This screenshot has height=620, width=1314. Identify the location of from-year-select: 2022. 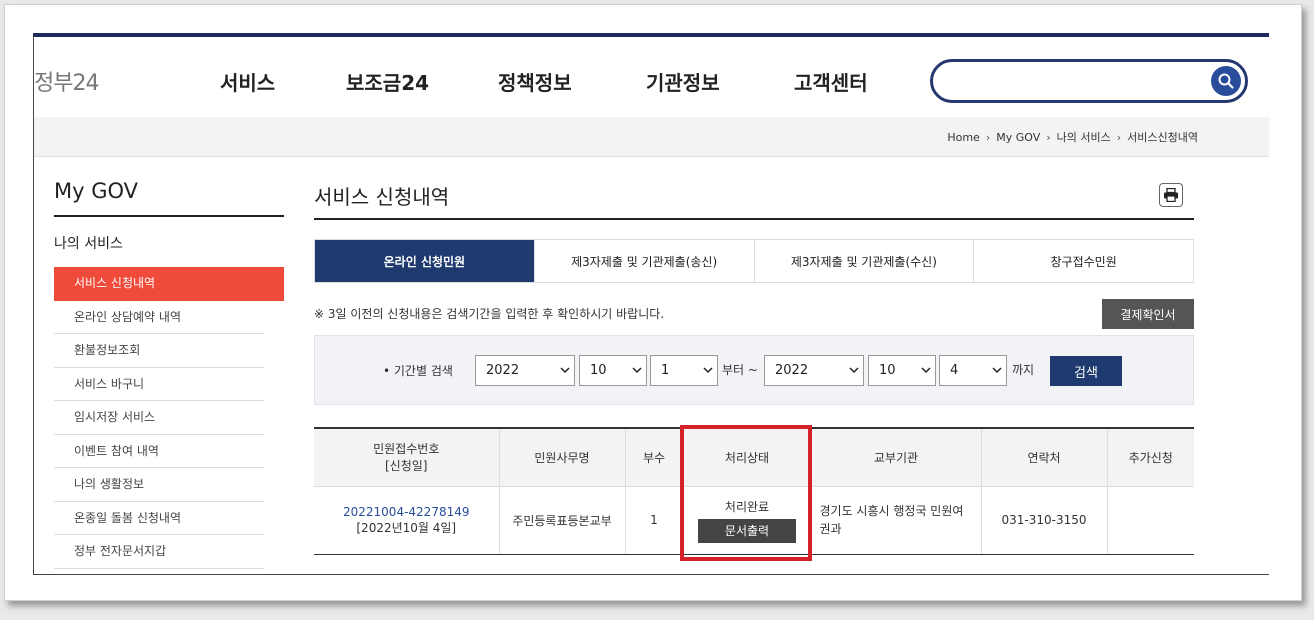
(525, 370).